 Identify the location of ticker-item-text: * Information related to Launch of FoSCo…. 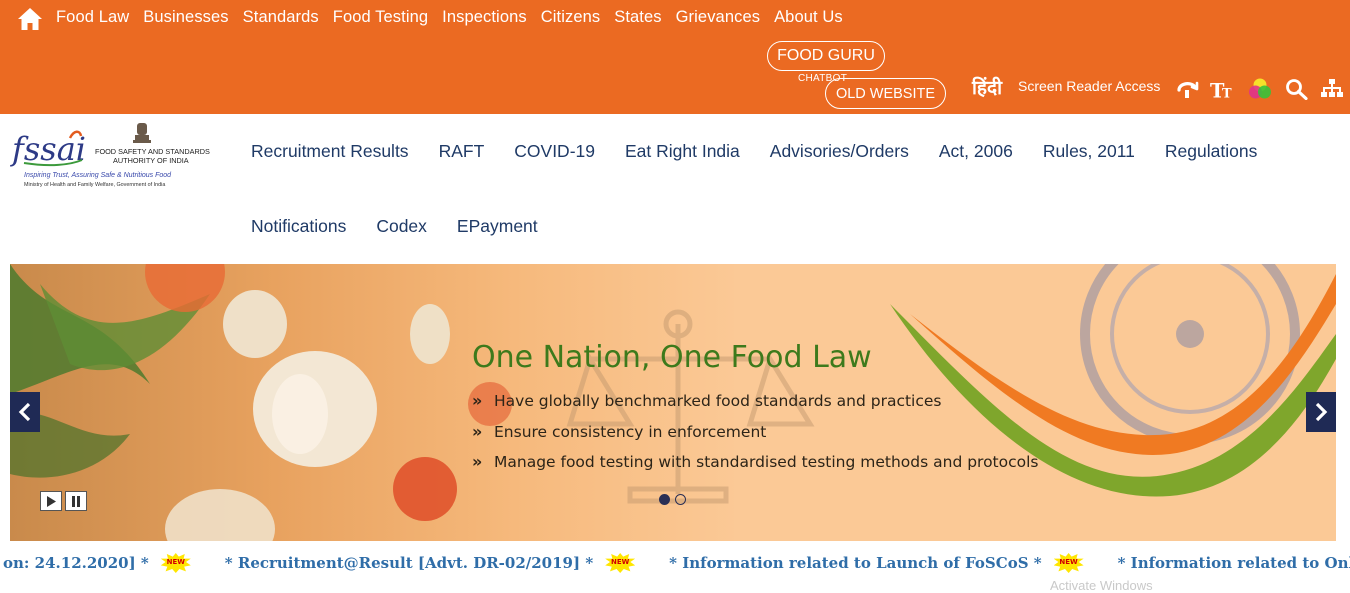
(855, 563).